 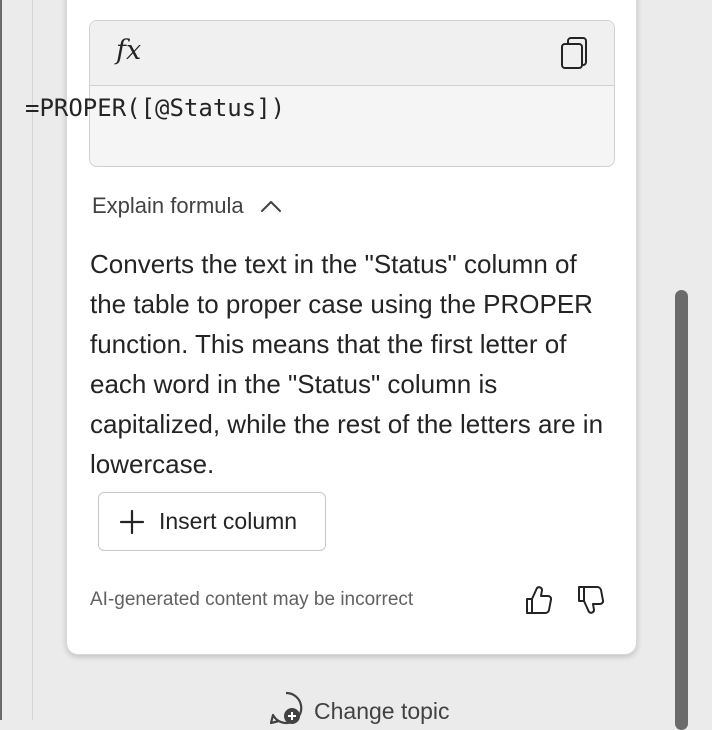 What do you see at coordinates (132, 521) in the screenshot?
I see `plus-icon` at bounding box center [132, 521].